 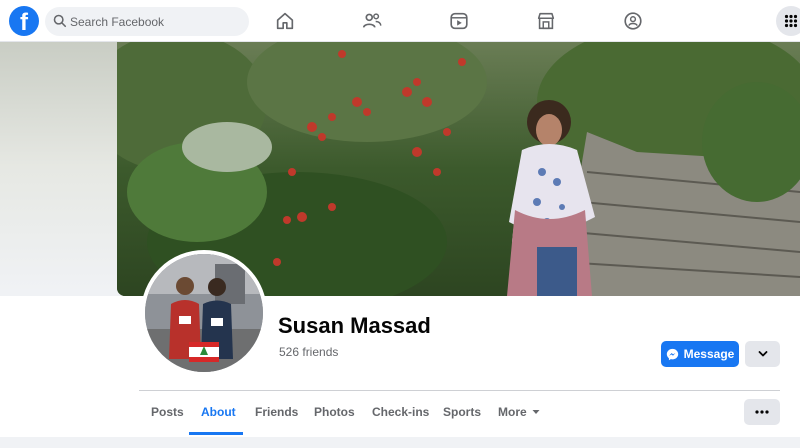 What do you see at coordinates (536, 412) in the screenshot?
I see `caret-down-icon` at bounding box center [536, 412].